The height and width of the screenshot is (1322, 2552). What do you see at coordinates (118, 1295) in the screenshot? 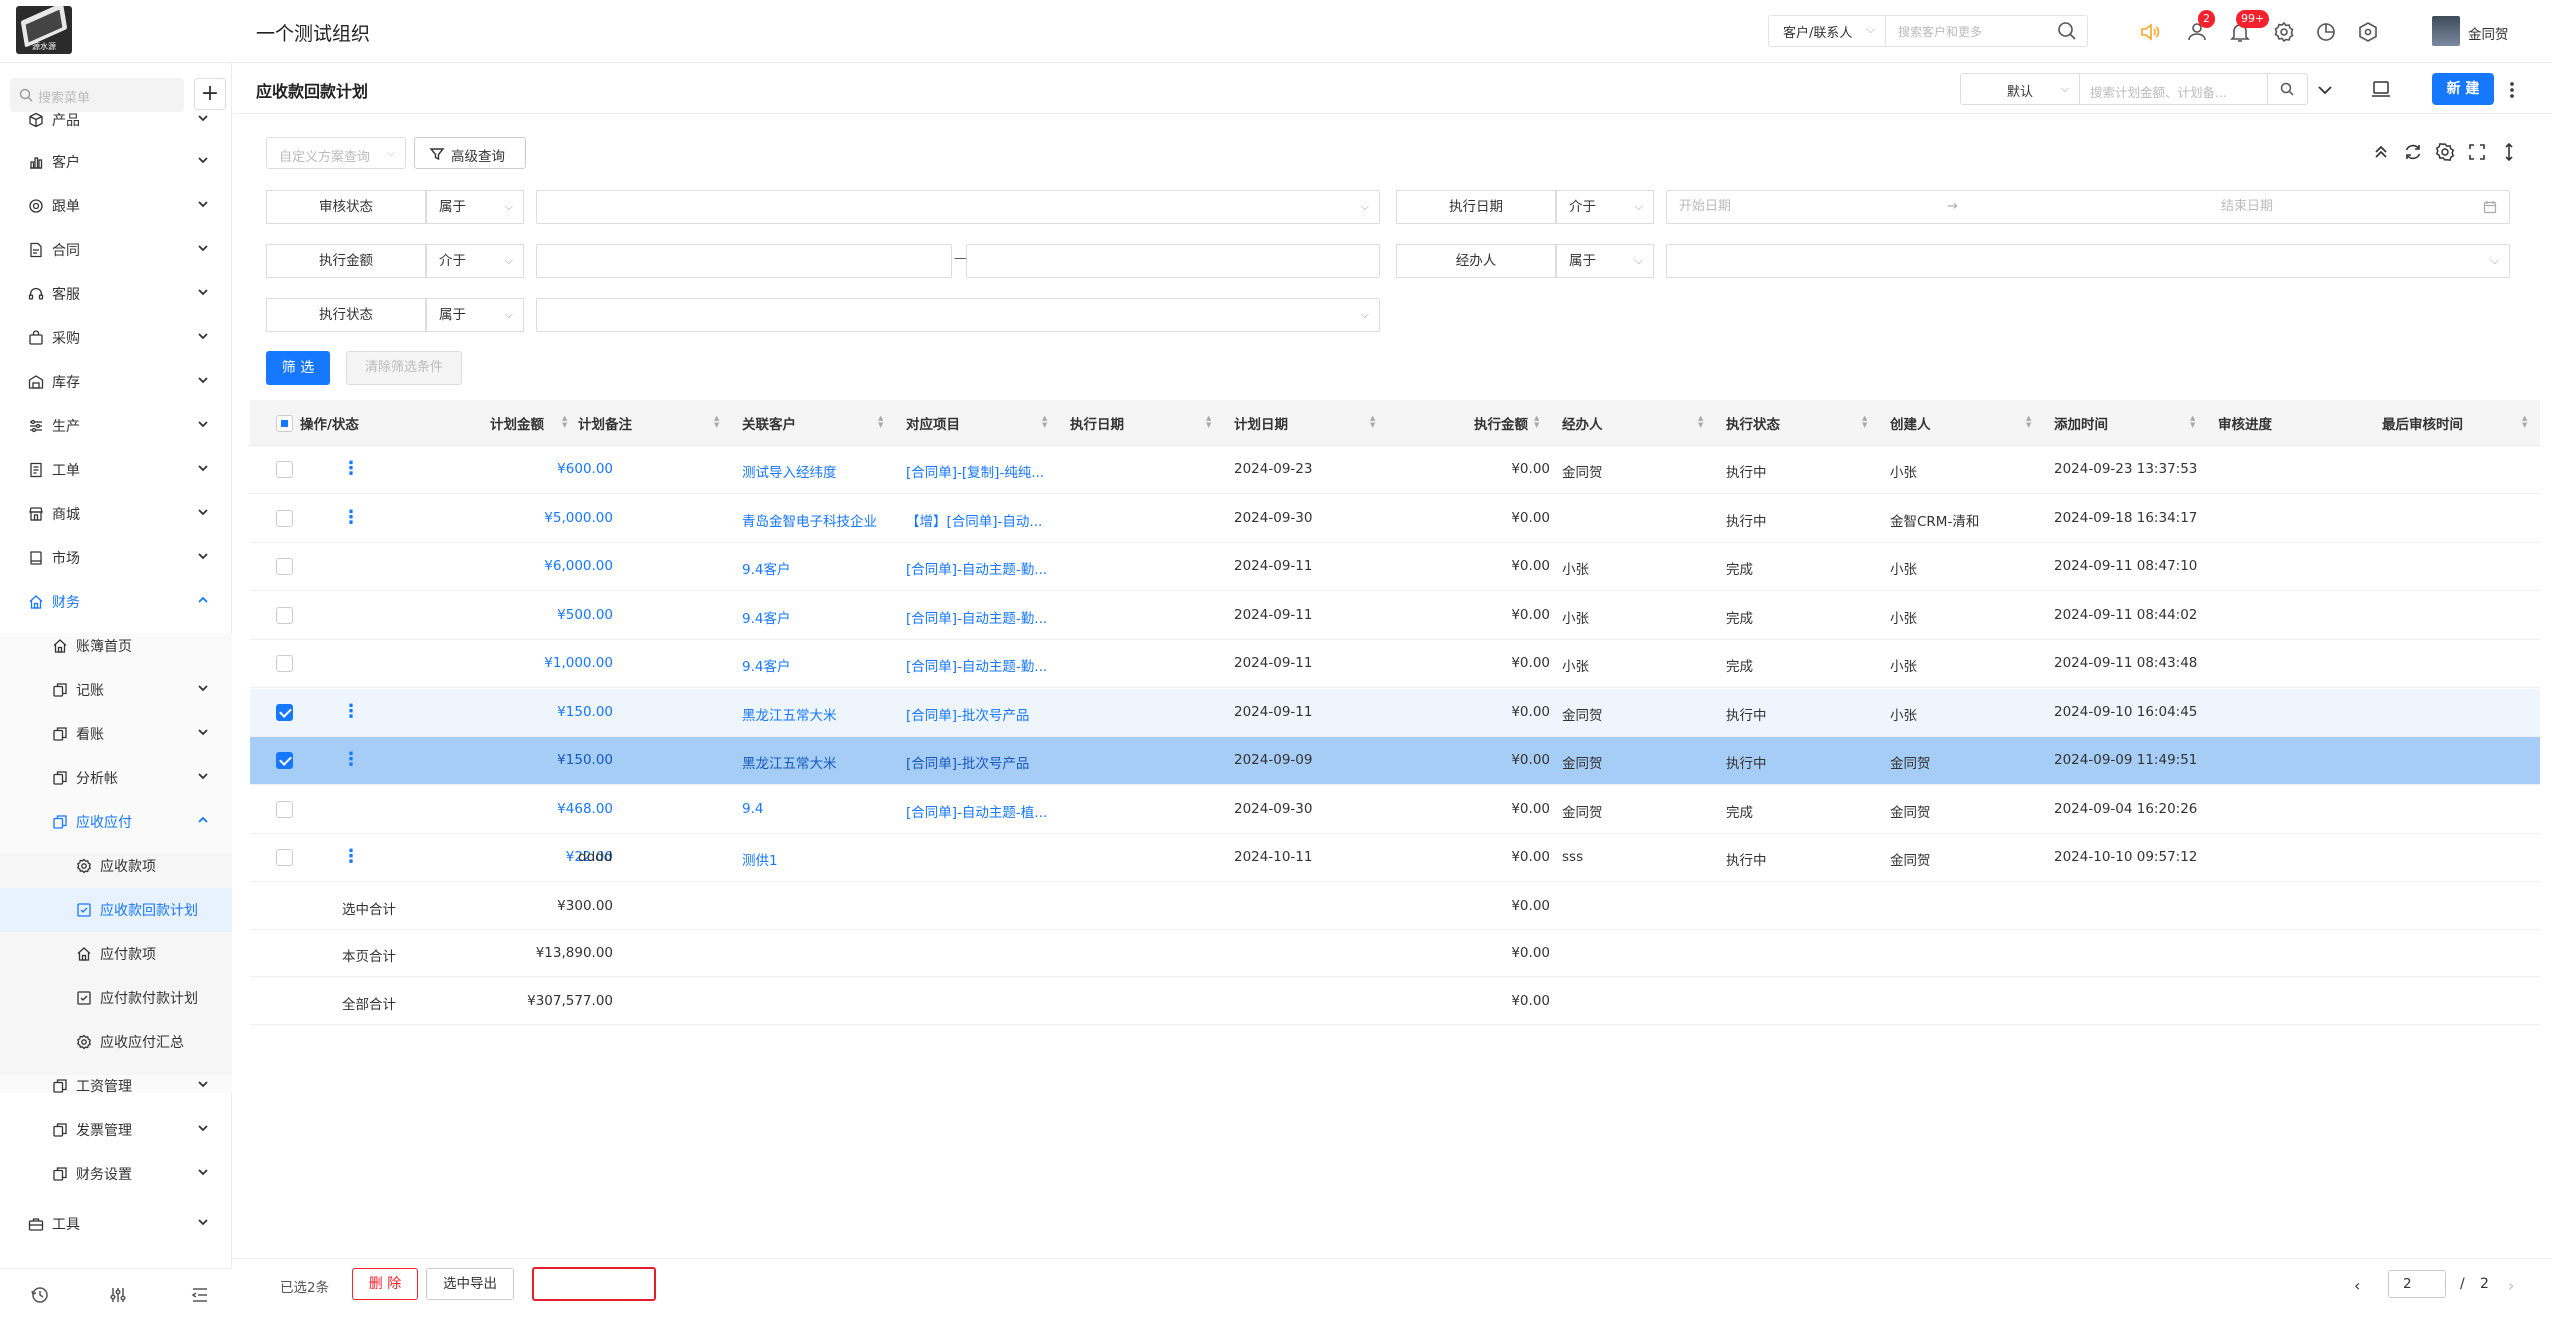
I see `filter-settings-icon` at bounding box center [118, 1295].